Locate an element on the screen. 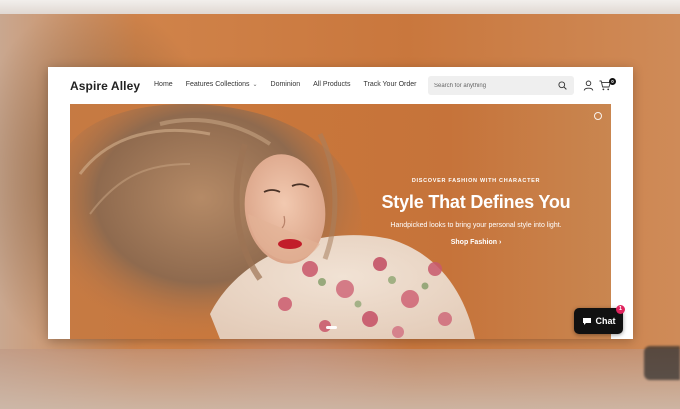  slide-dots is located at coordinates (331, 327).